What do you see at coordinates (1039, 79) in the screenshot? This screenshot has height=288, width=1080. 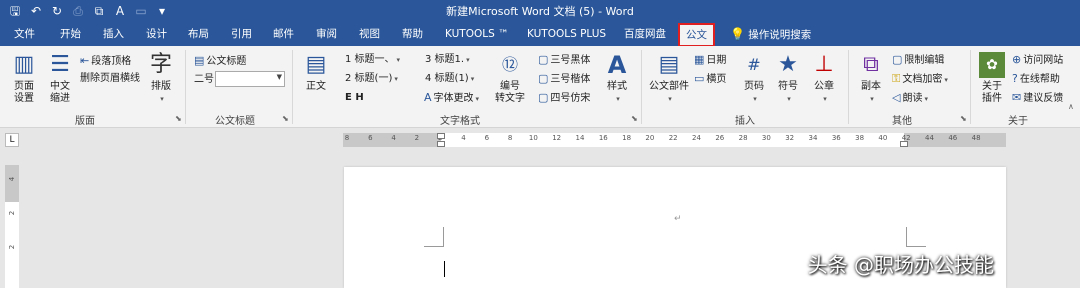 I see `online-help-label: 在线帮助` at bounding box center [1039, 79].